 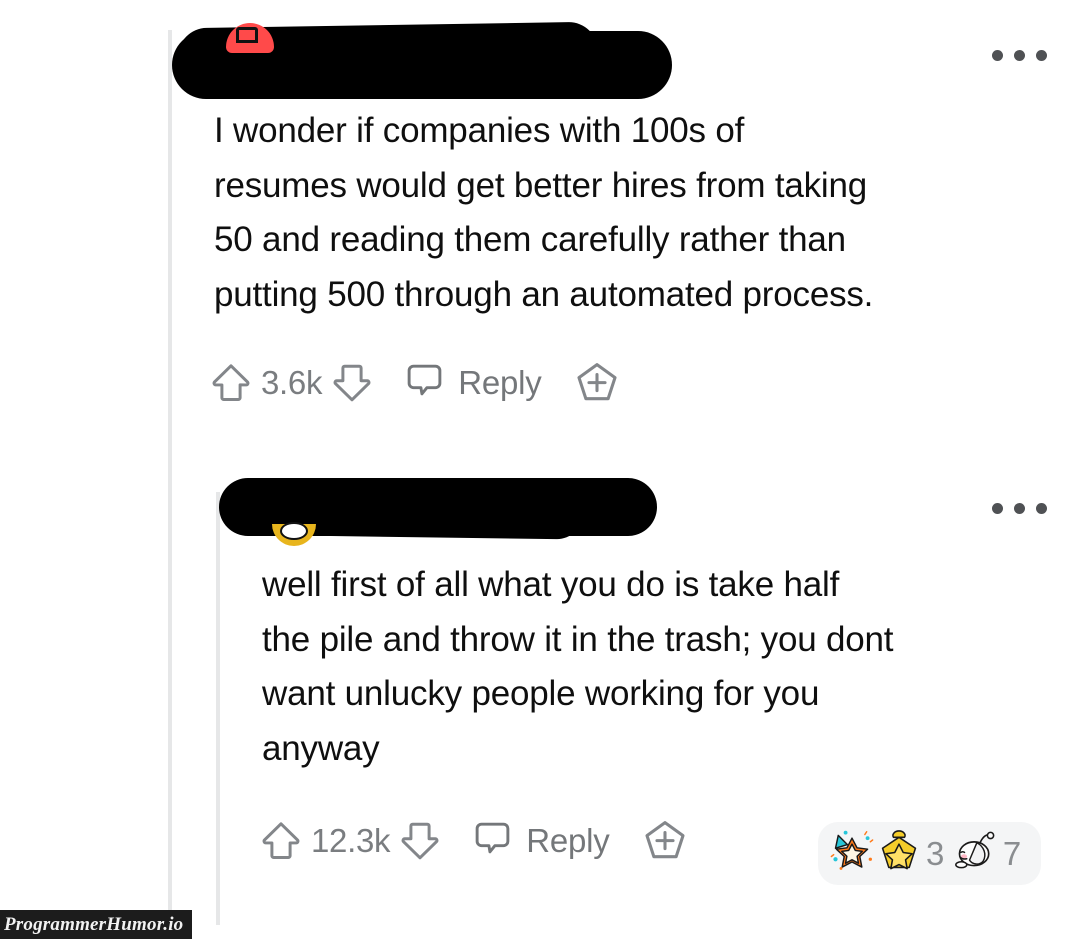 What do you see at coordinates (1011, 853) in the screenshot?
I see `award-count-1: 7` at bounding box center [1011, 853].